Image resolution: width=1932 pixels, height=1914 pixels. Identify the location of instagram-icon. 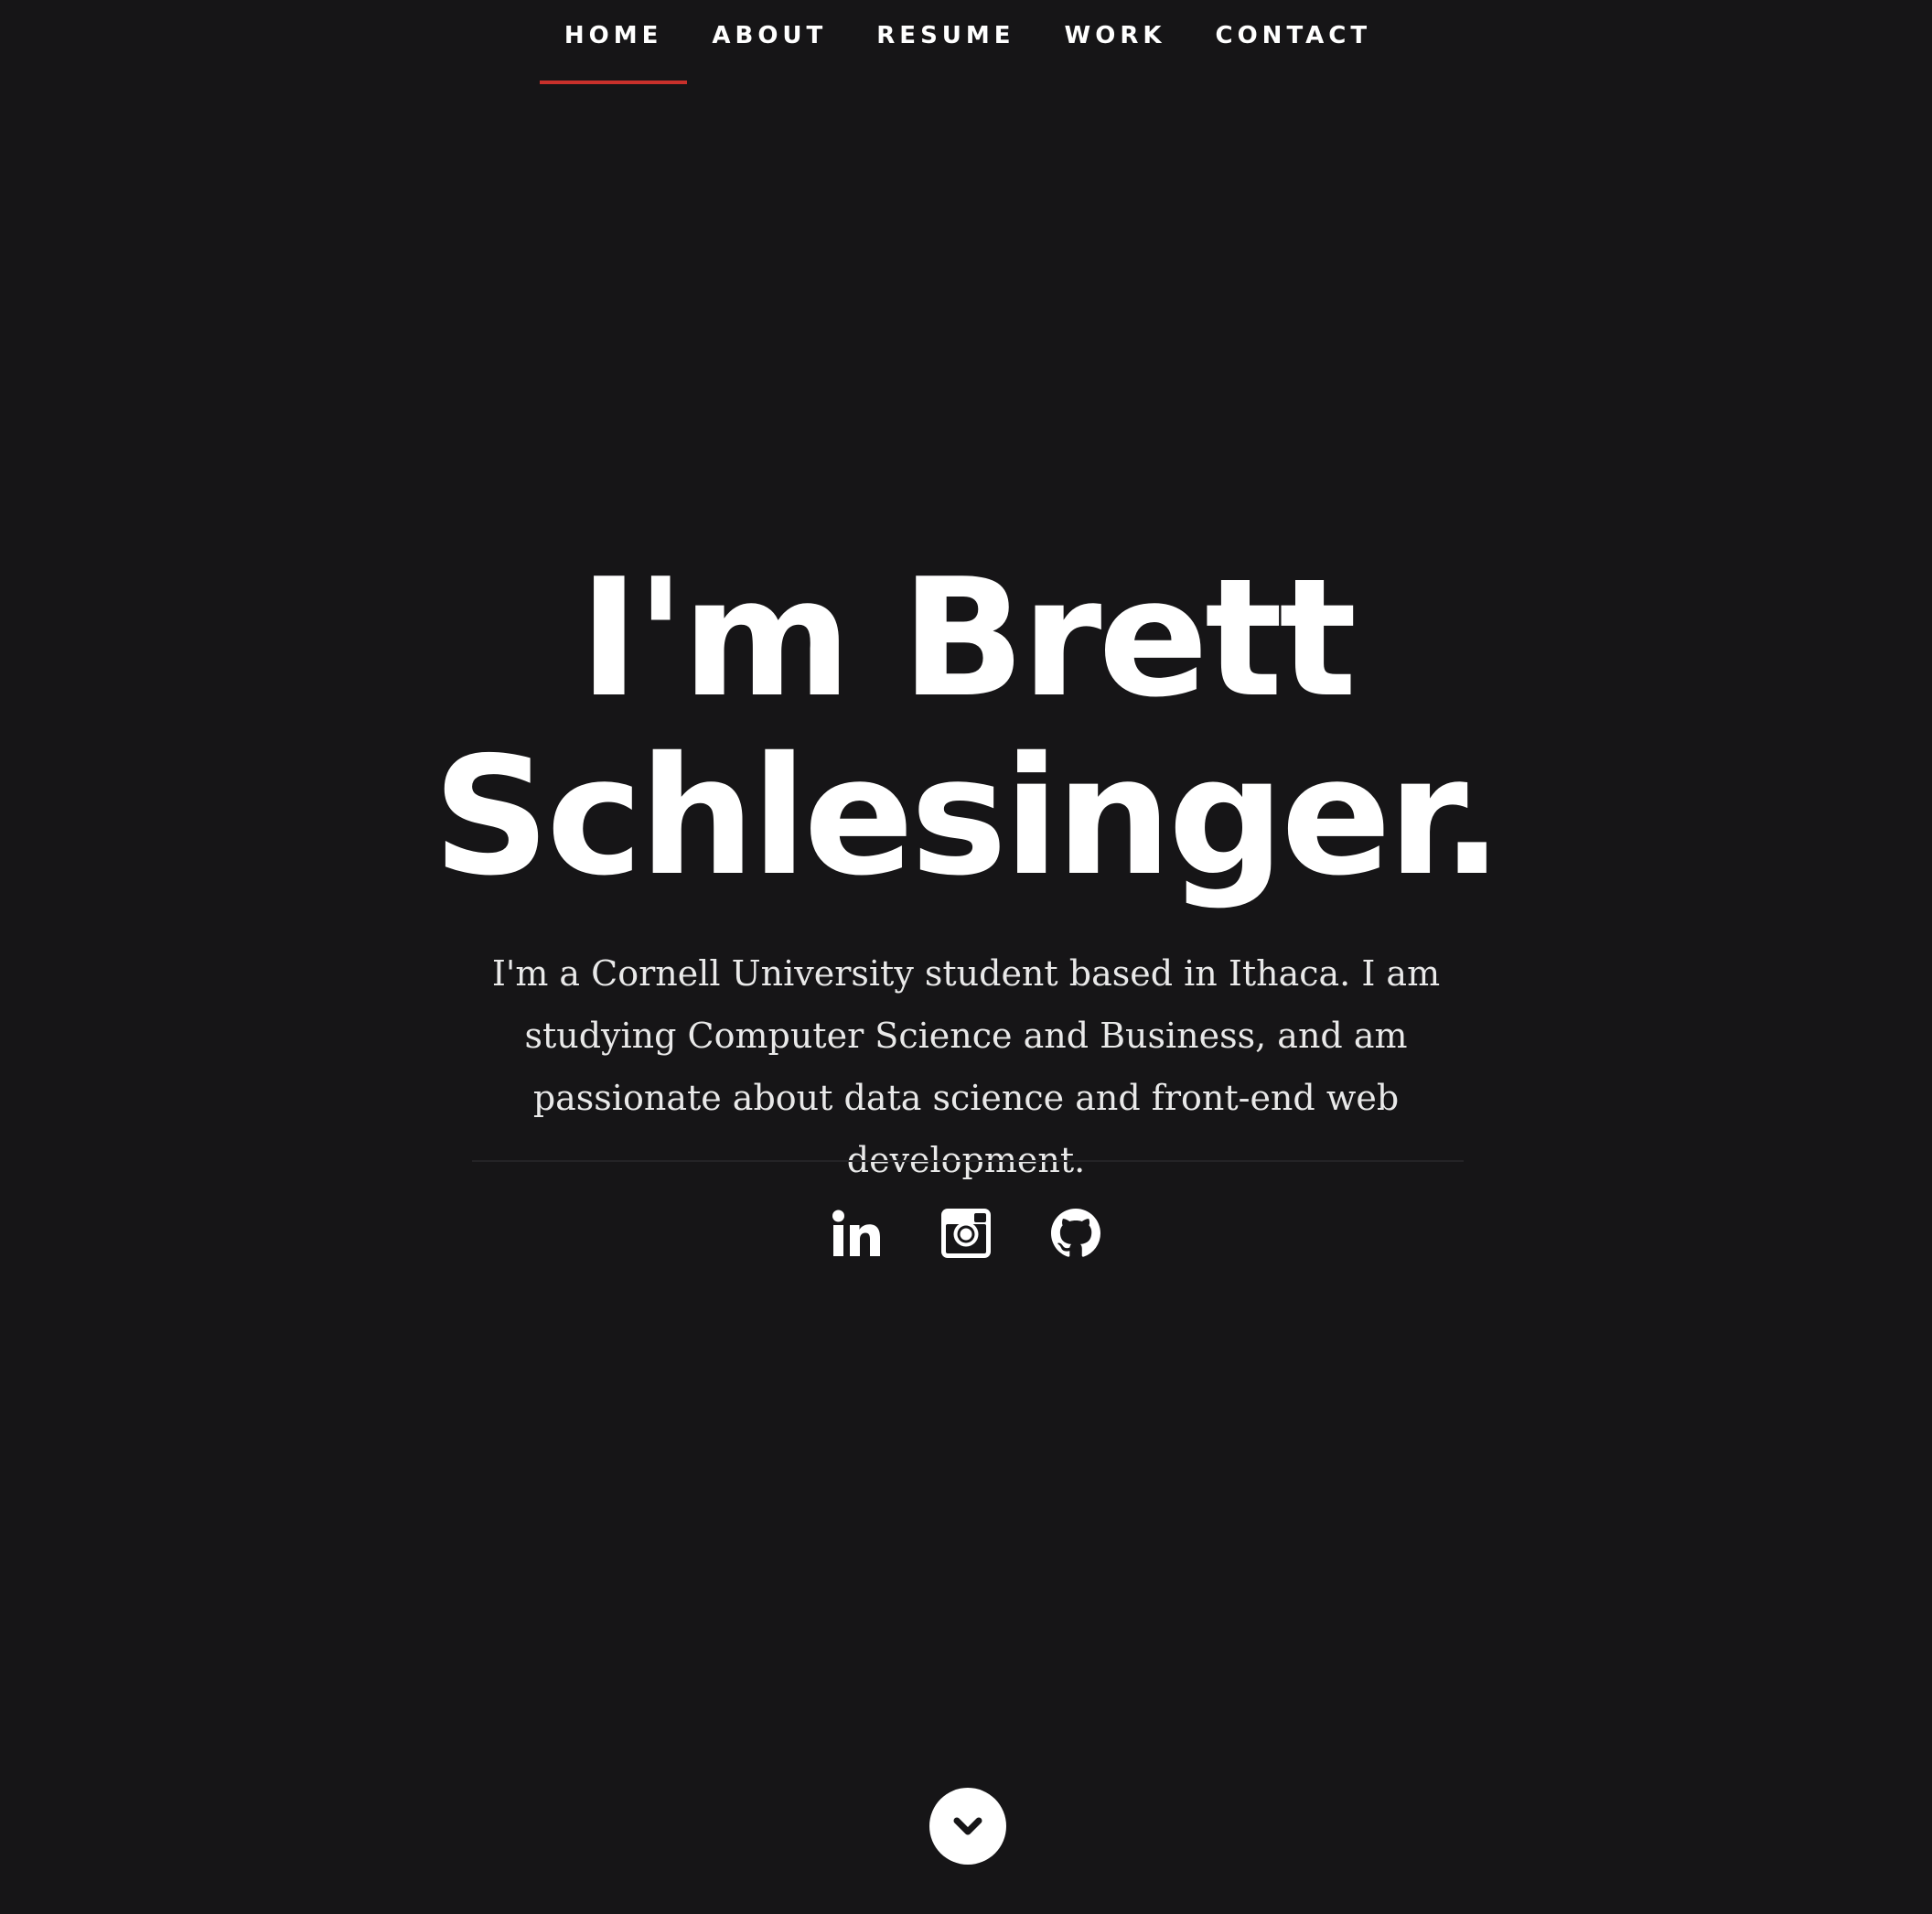
(966, 1234).